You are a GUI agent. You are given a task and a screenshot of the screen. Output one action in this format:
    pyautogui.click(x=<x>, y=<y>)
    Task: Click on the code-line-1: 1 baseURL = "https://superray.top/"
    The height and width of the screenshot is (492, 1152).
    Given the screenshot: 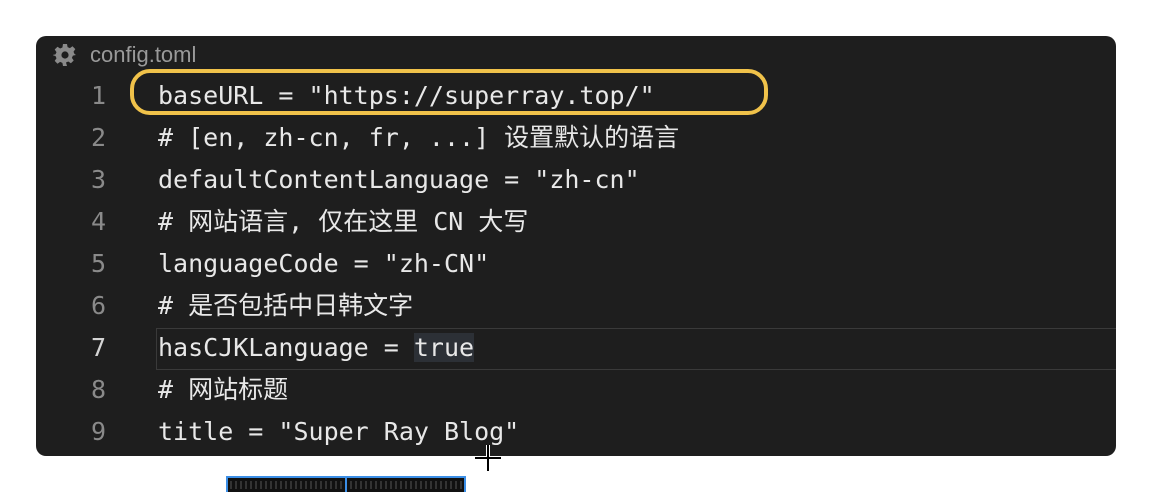 What is the action you would take?
    pyautogui.click(x=576, y=96)
    